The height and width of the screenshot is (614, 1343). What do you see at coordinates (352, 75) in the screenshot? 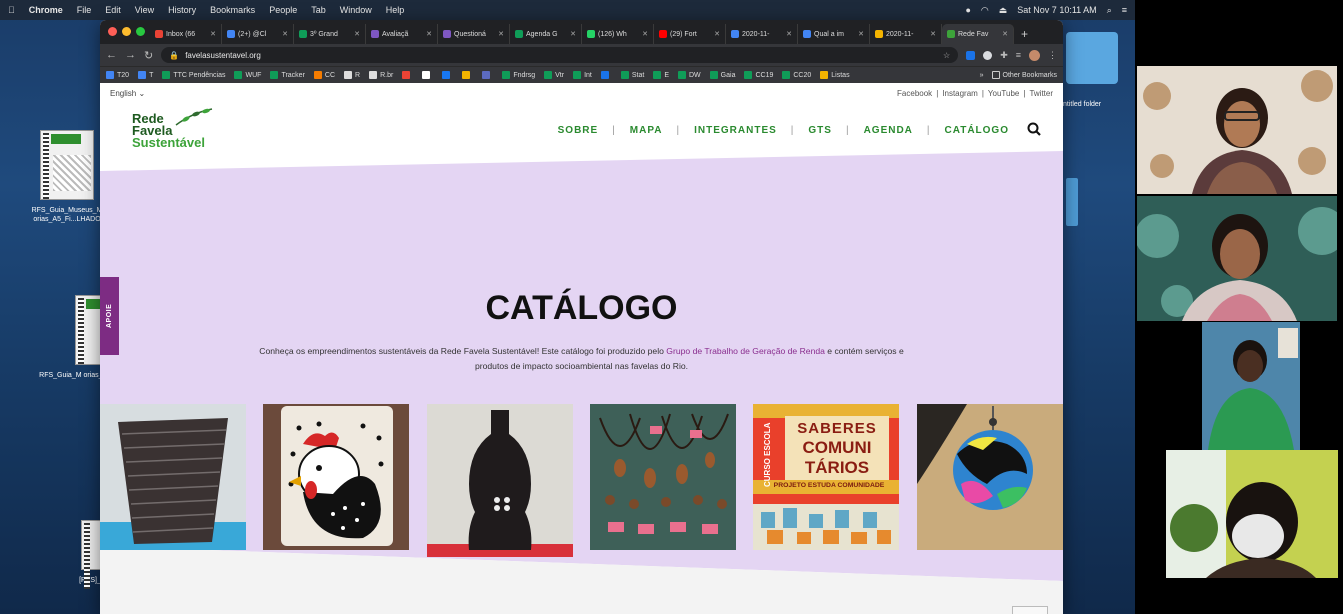
I see `bookmark-item-6: R` at bounding box center [352, 75].